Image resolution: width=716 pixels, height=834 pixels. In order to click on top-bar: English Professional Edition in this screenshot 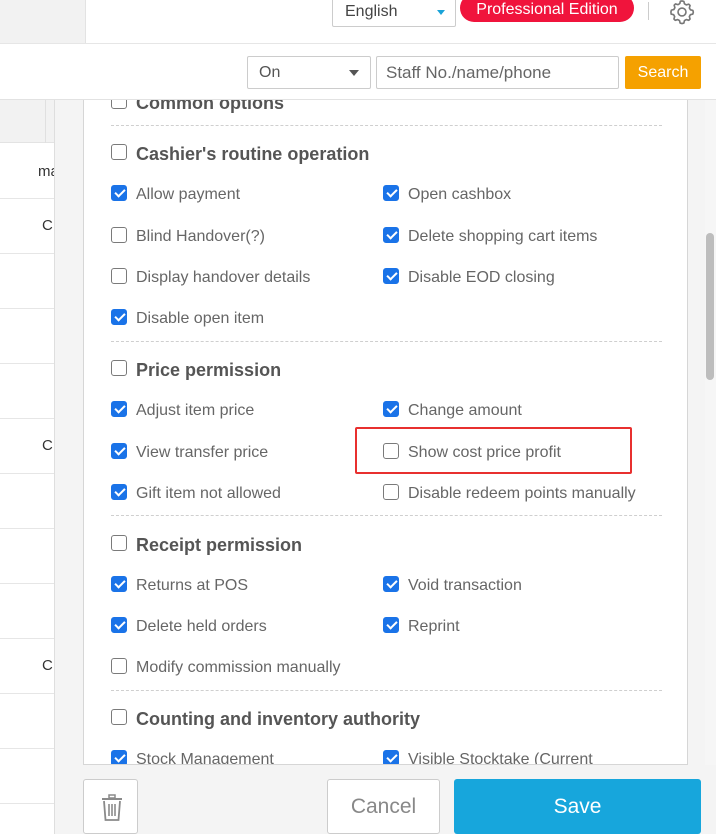, I will do `click(358, 22)`.